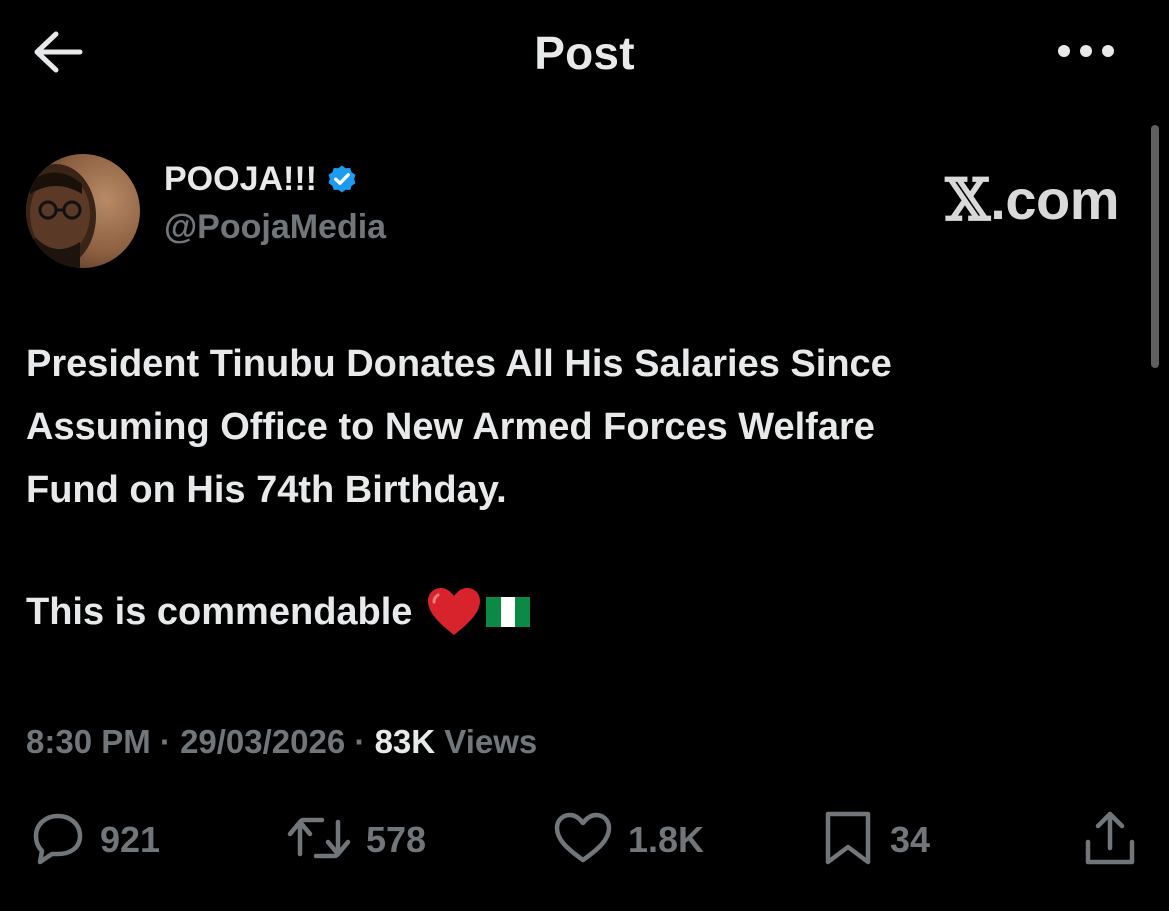 This screenshot has width=1169, height=911. What do you see at coordinates (240, 179) in the screenshot?
I see `display-name: POOJA!!!` at bounding box center [240, 179].